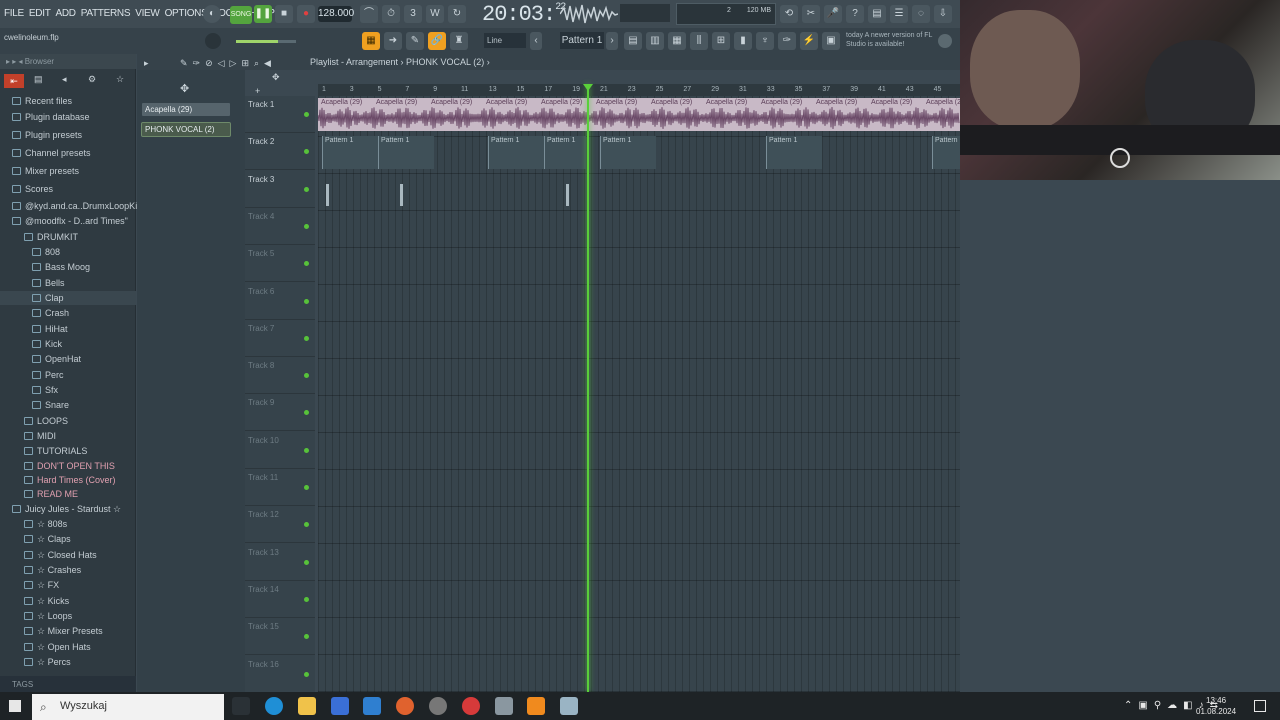 The height and width of the screenshot is (720, 1280). I want to click on channel-clip-source: PHONK VOCAL (2), so click(186, 129).